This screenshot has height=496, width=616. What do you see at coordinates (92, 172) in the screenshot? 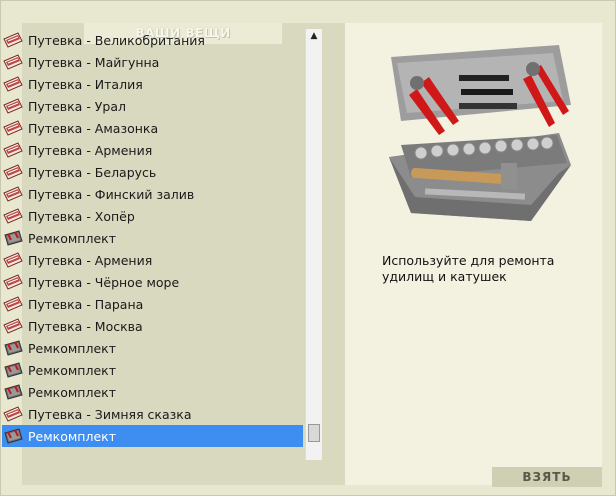
I see `list-item-label: Путевка - Беларусь` at bounding box center [92, 172].